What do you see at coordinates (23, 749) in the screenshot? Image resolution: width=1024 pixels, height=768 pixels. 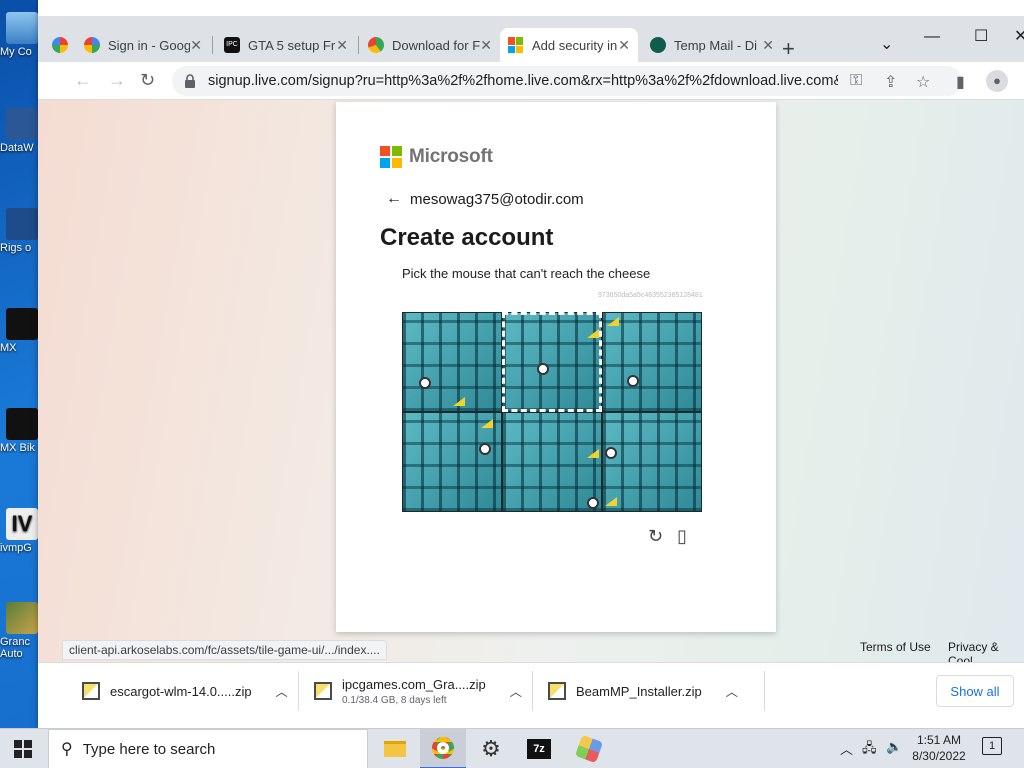 I see `windows-start-icon` at bounding box center [23, 749].